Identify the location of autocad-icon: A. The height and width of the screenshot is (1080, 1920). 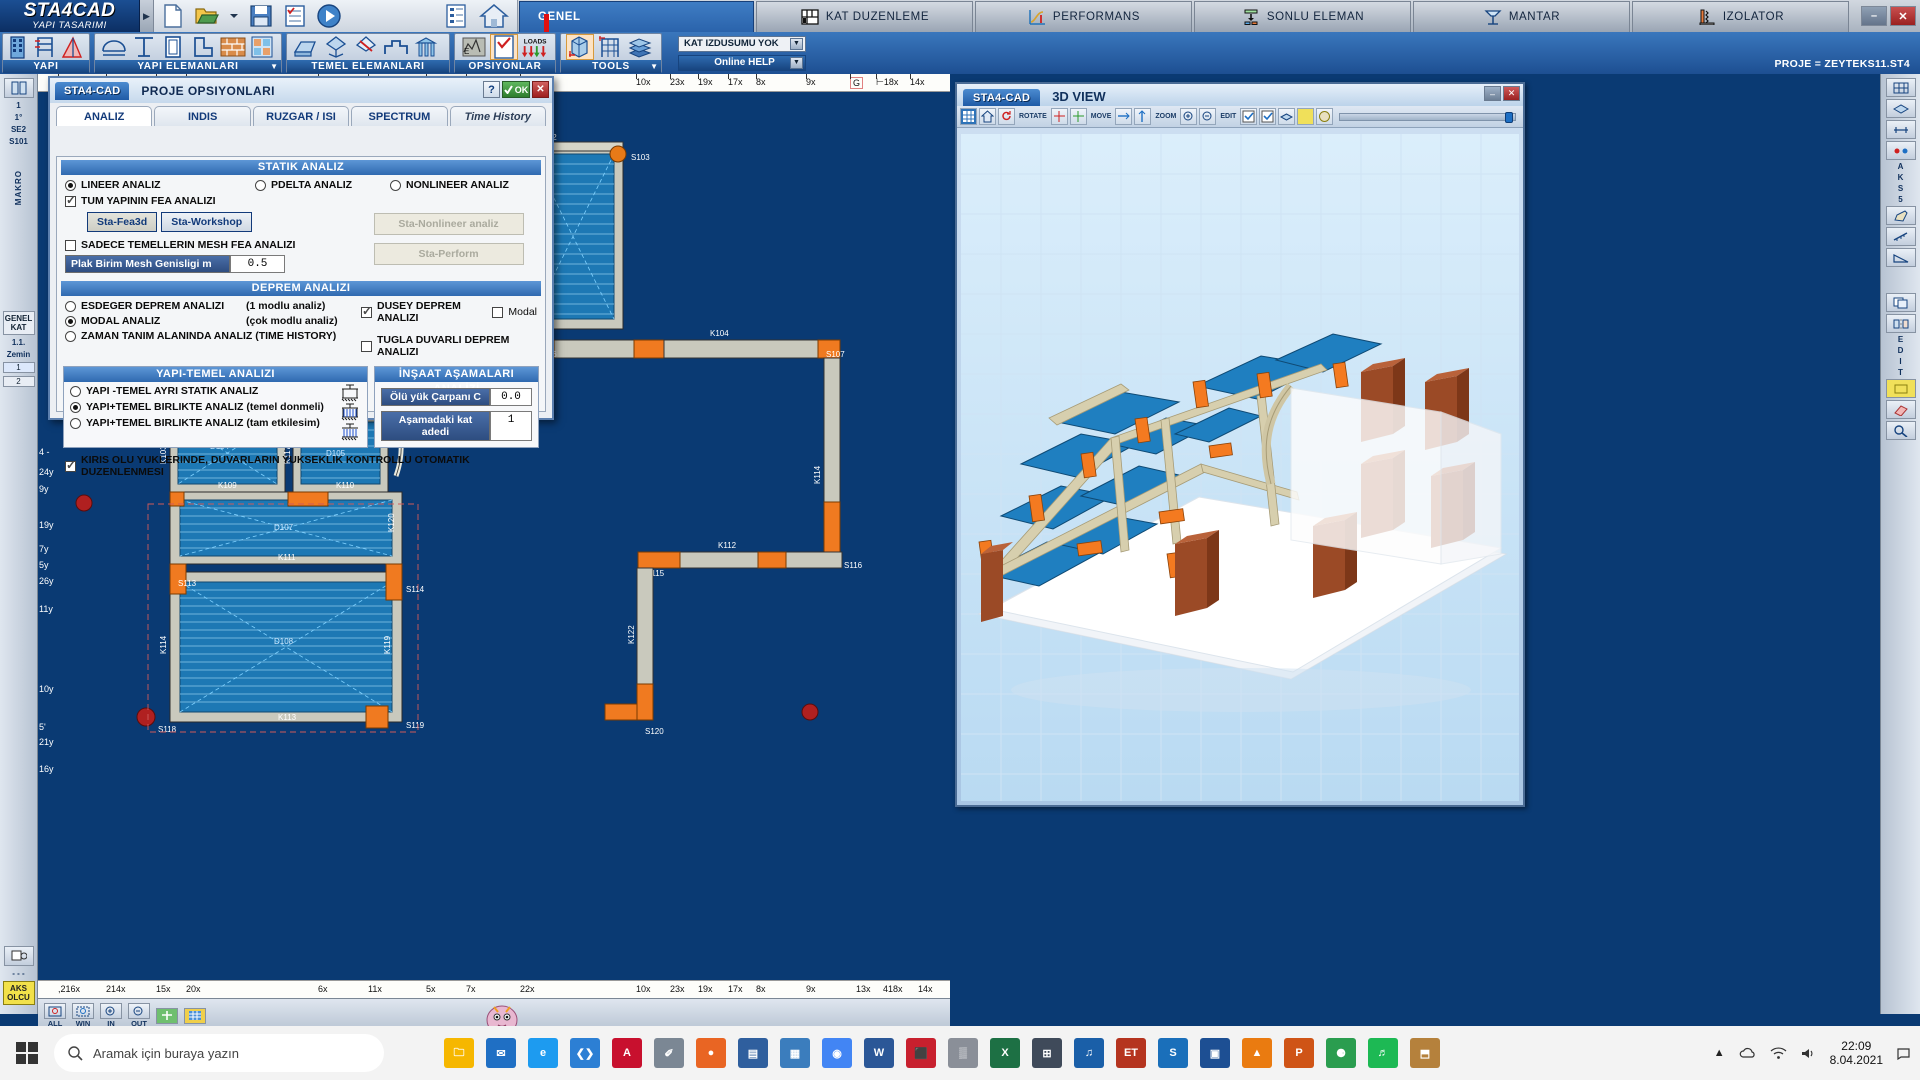
(627, 1053).